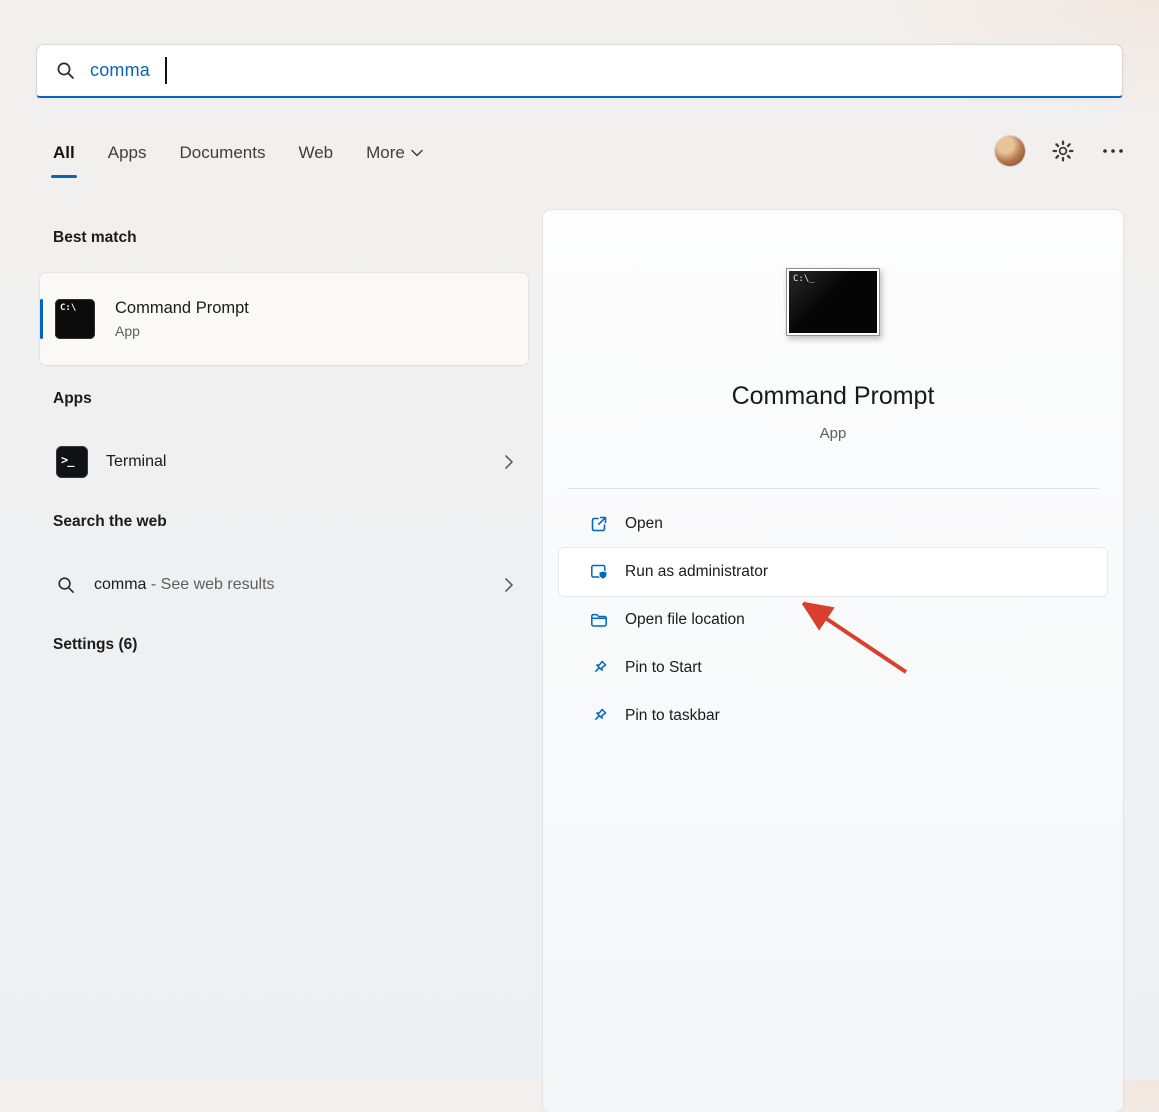  I want to click on tab-documents: Documents, so click(222, 154).